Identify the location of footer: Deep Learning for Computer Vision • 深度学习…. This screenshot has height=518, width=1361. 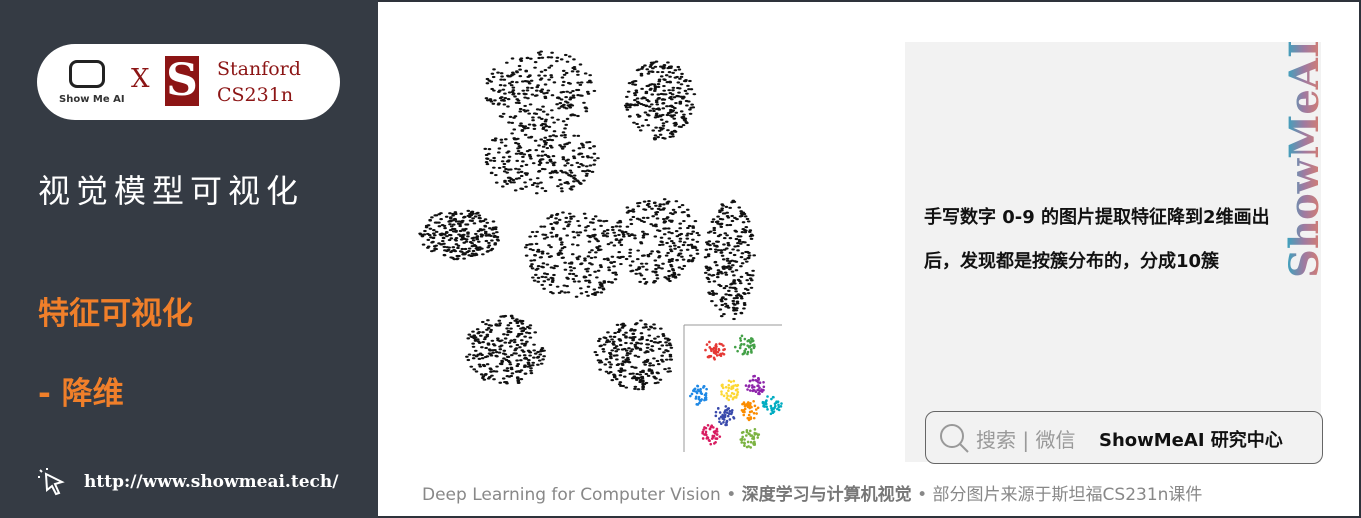
(812, 492).